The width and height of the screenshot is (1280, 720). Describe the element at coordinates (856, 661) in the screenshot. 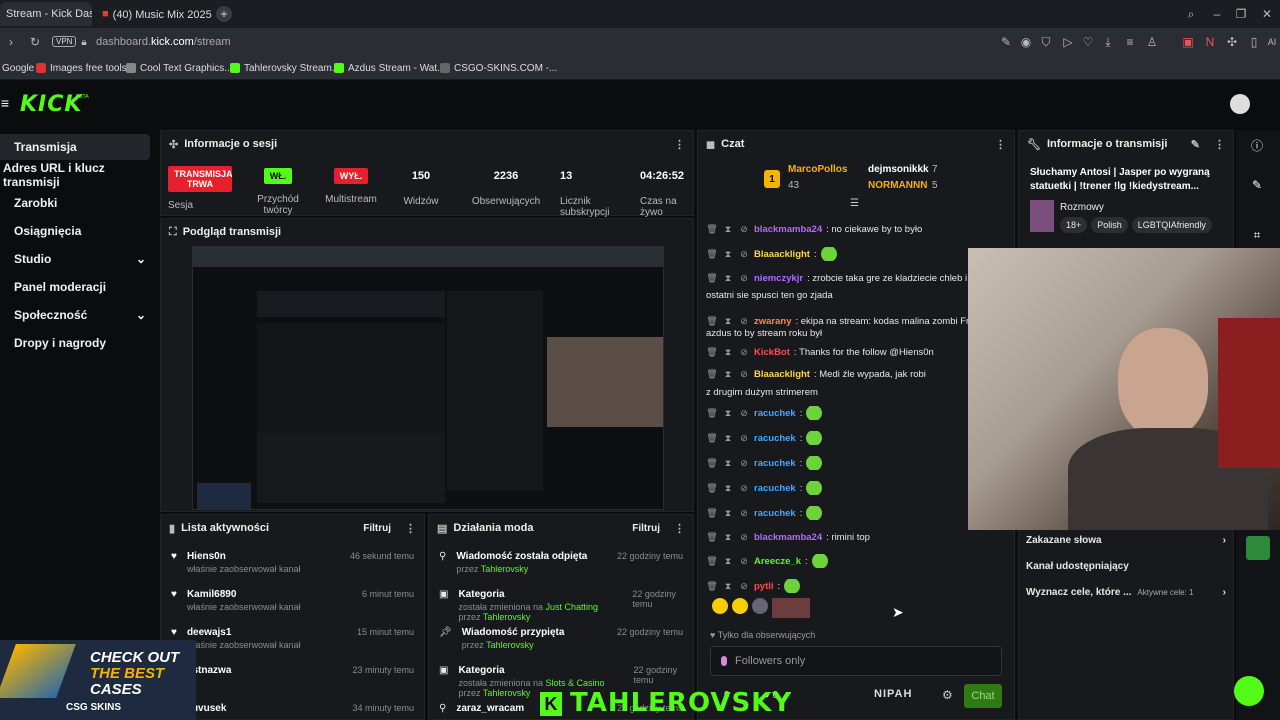

I see `chat-input: Followers only` at that location.